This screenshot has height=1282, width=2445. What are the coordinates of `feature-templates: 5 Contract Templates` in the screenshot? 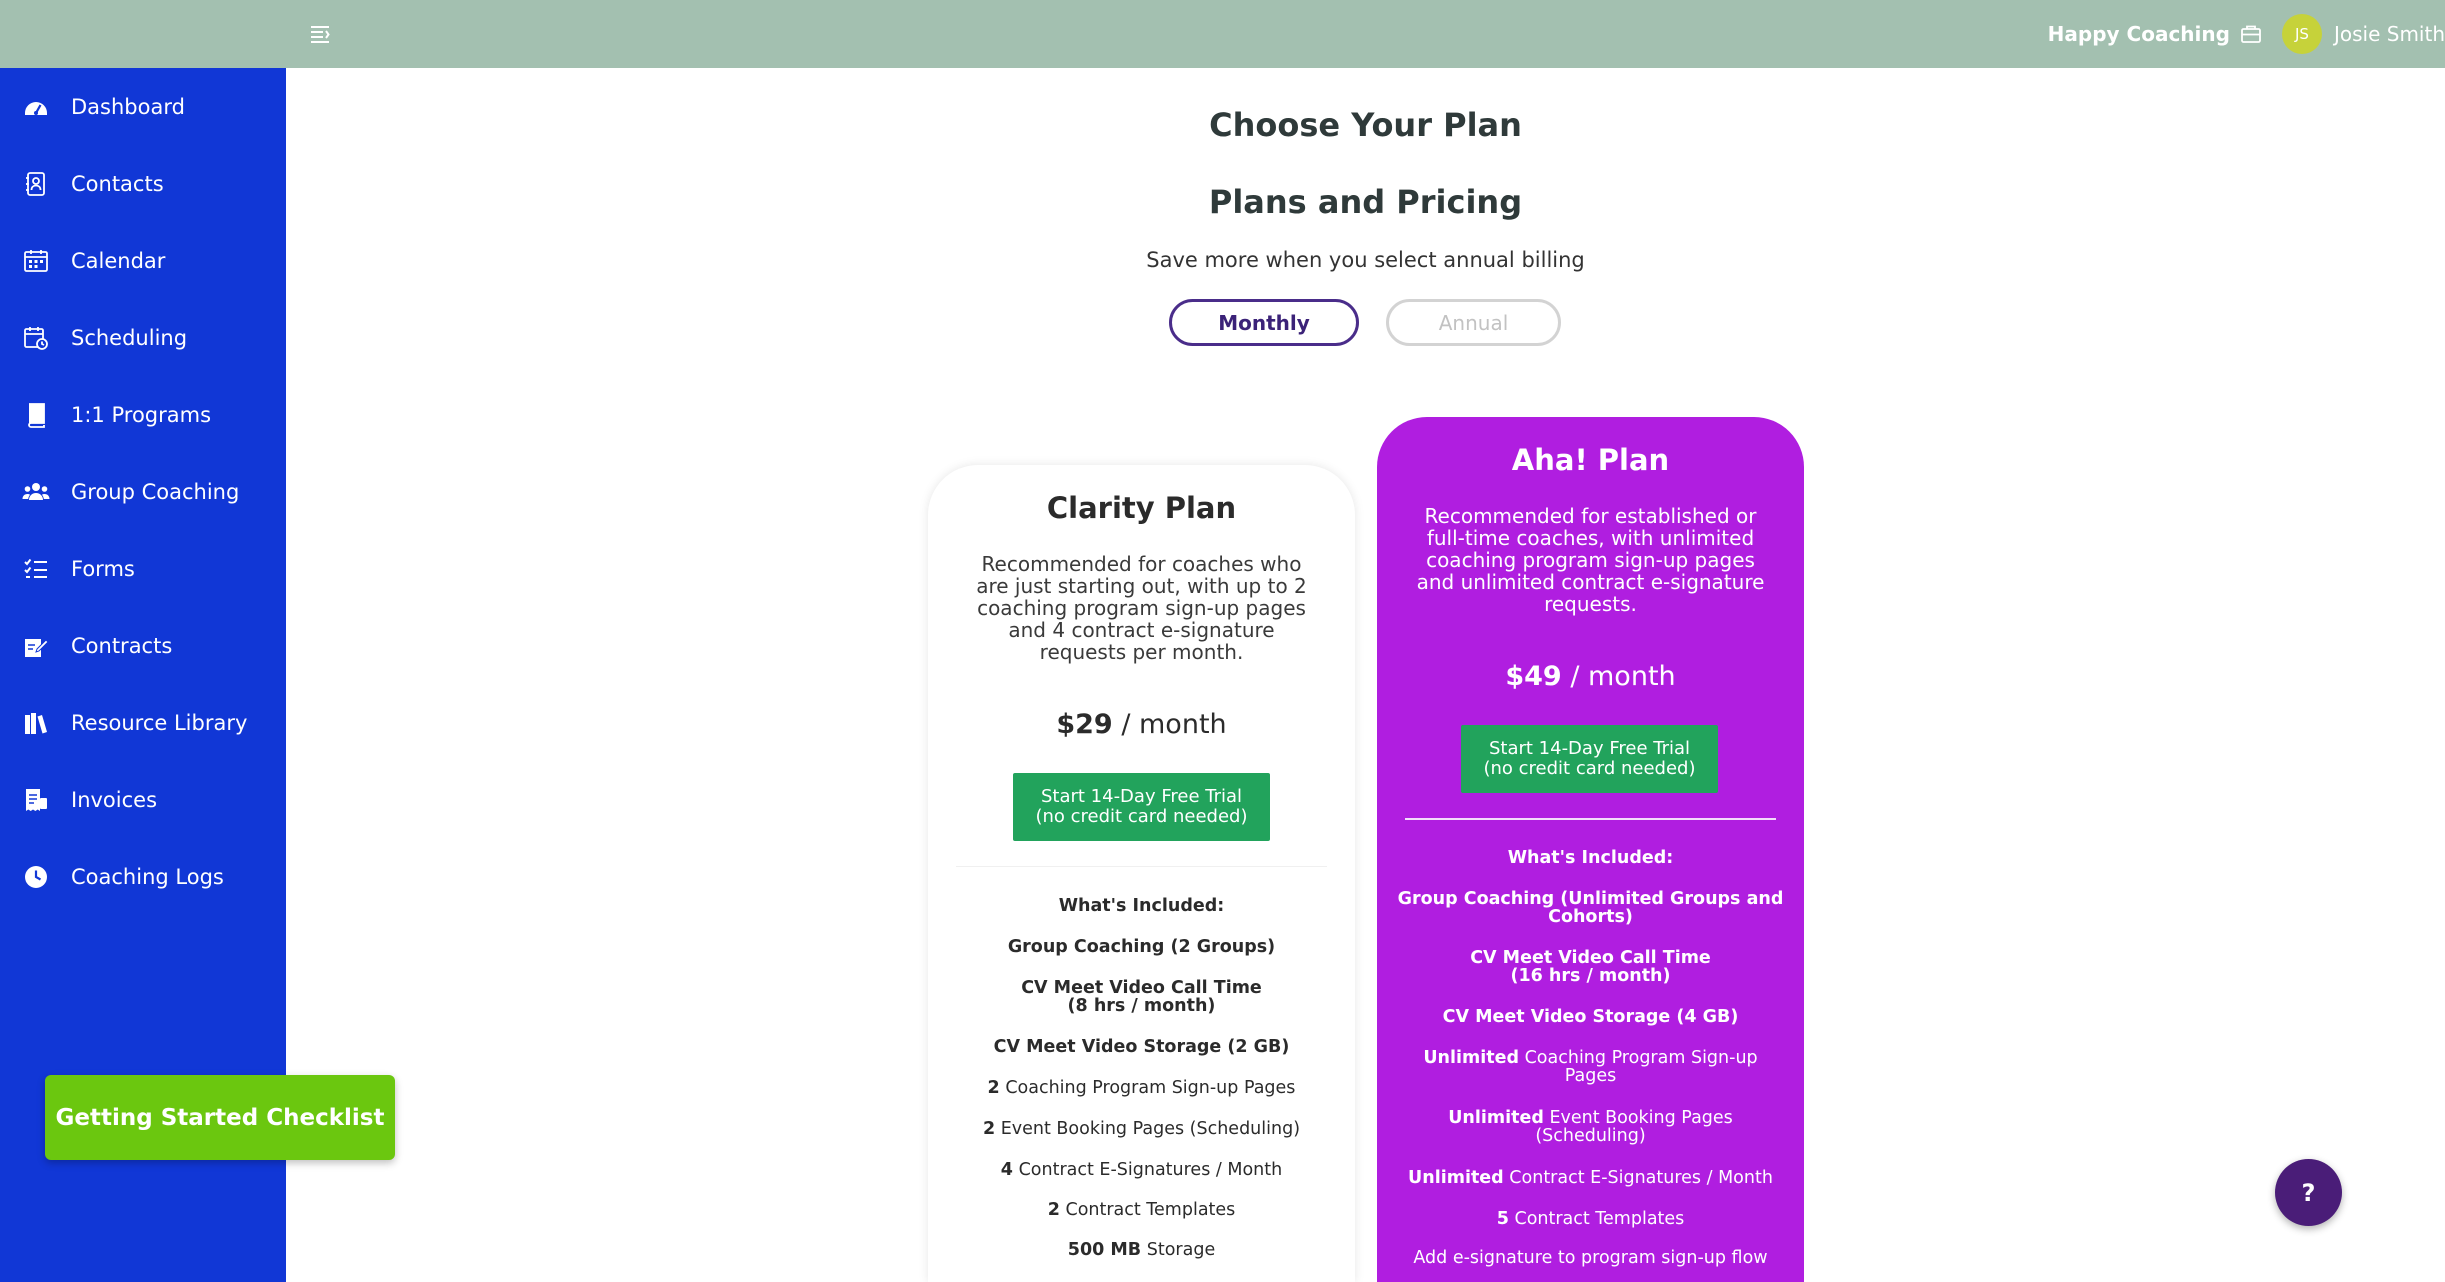 It's located at (1590, 1219).